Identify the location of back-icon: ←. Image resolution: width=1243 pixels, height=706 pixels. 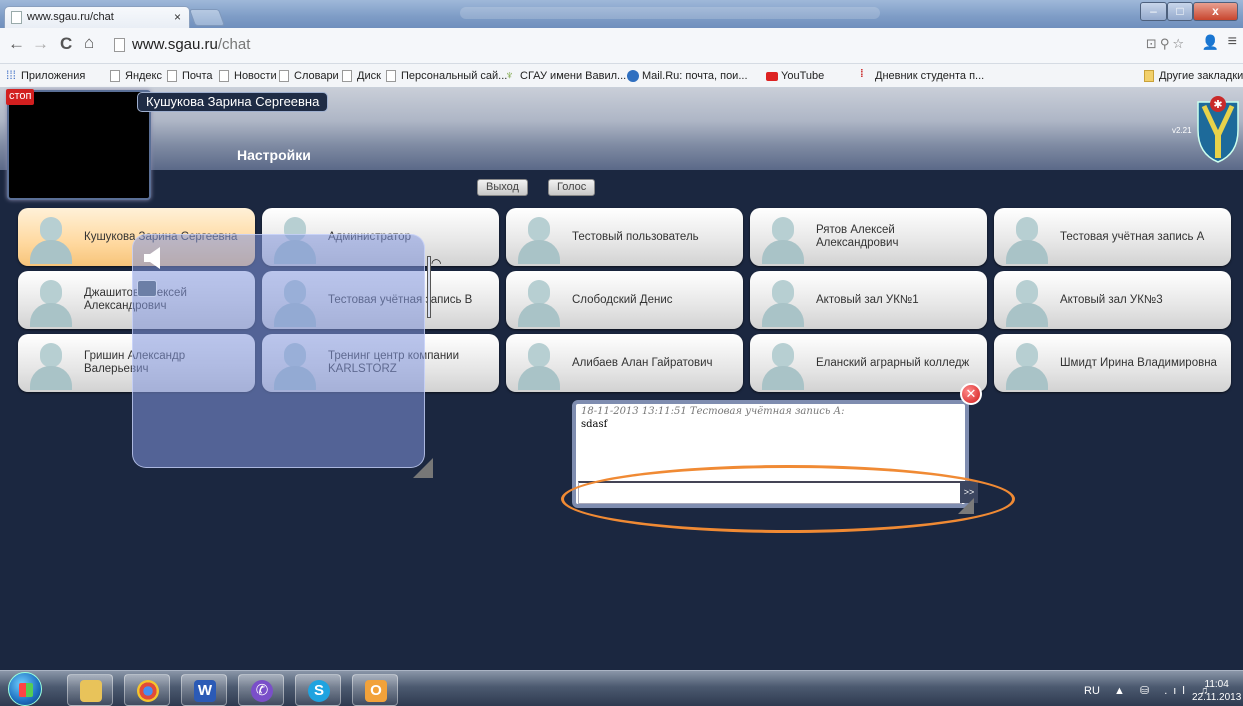
(16, 44).